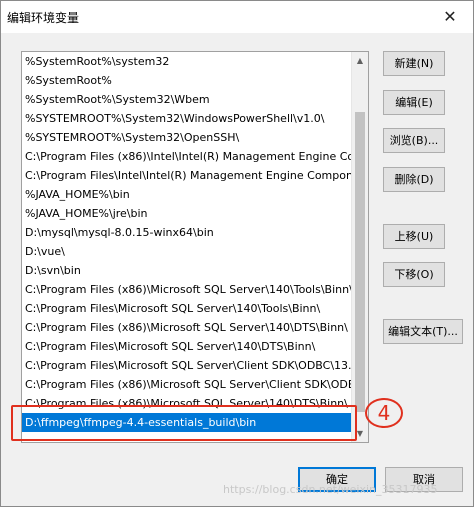  What do you see at coordinates (187, 213) in the screenshot?
I see `path-item: %JAVA_HOME%\jre\bin` at bounding box center [187, 213].